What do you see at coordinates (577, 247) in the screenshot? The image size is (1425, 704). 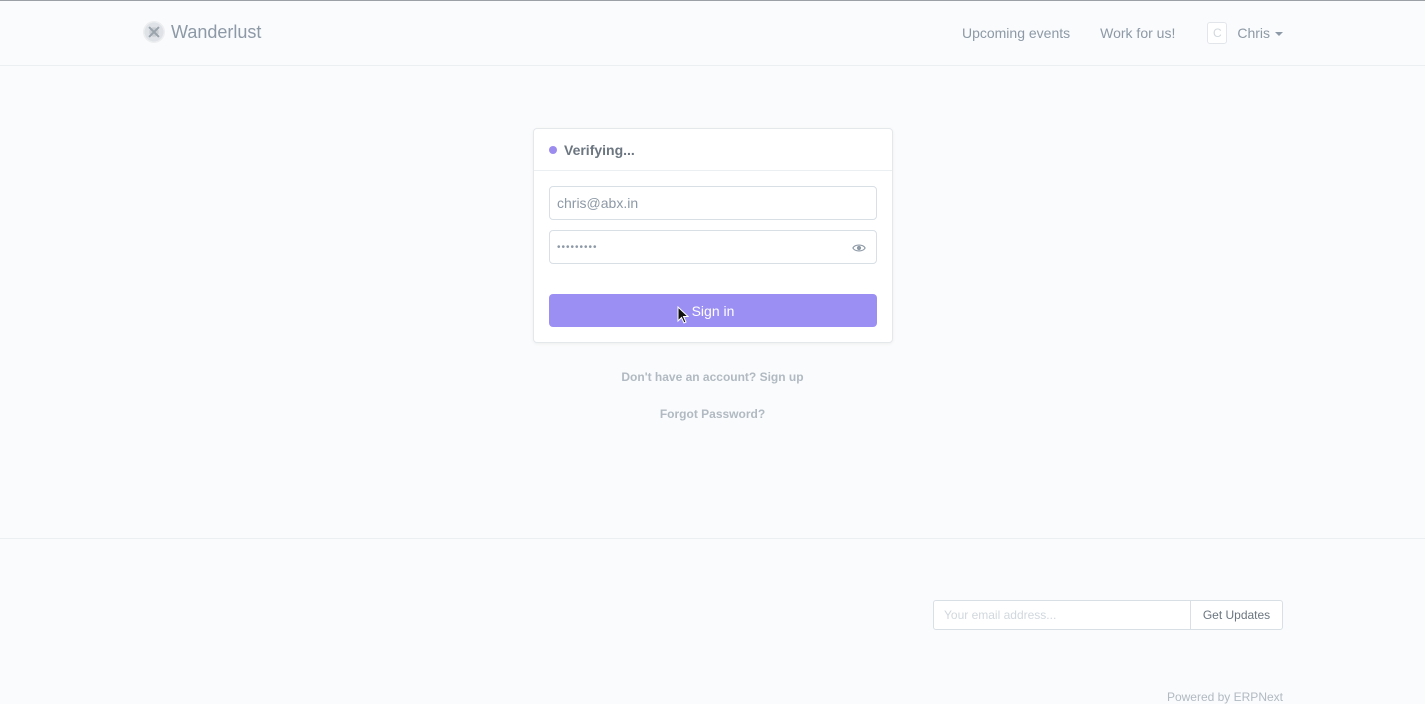 I see `password-value: •••••••••` at bounding box center [577, 247].